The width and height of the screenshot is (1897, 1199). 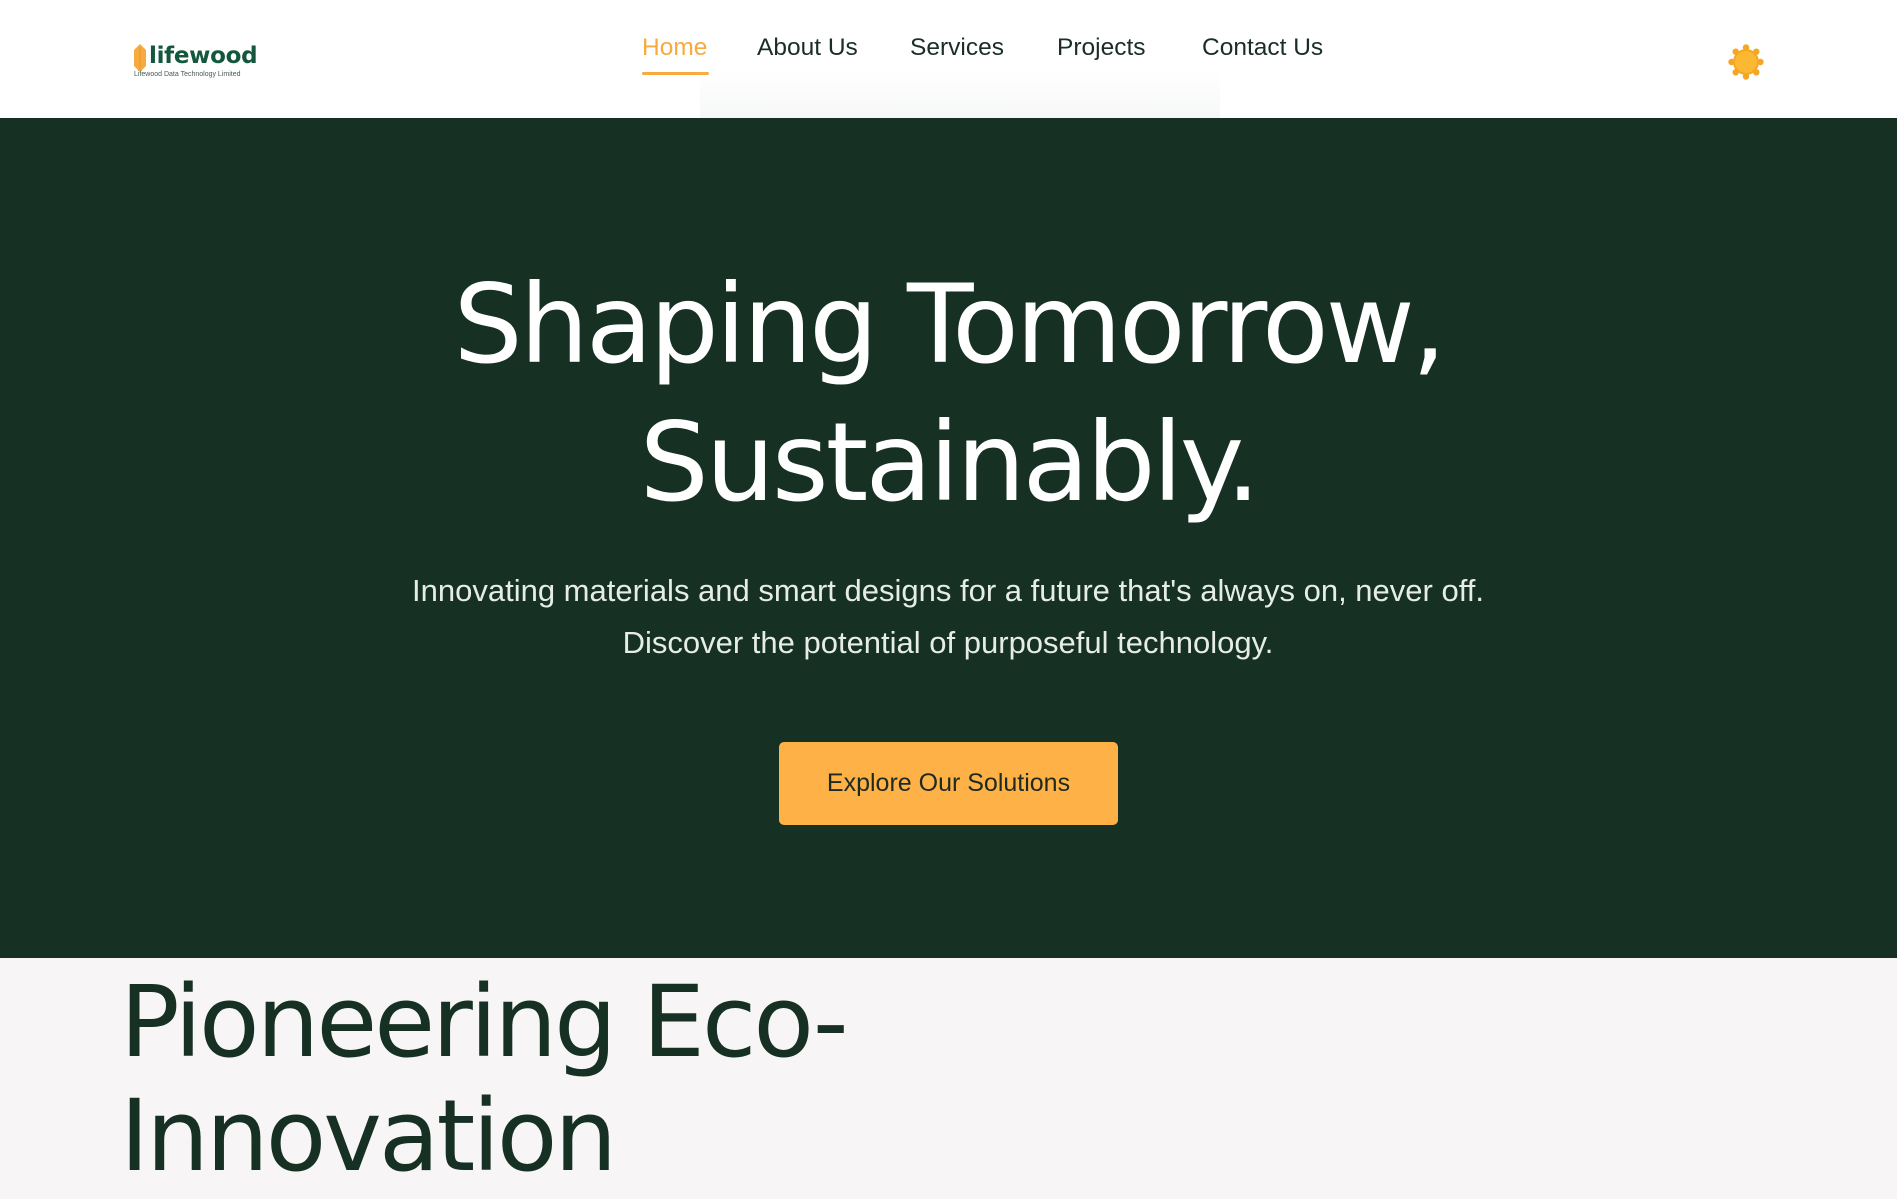 I want to click on hero-title-line-2: Sustainably., so click(x=950, y=462).